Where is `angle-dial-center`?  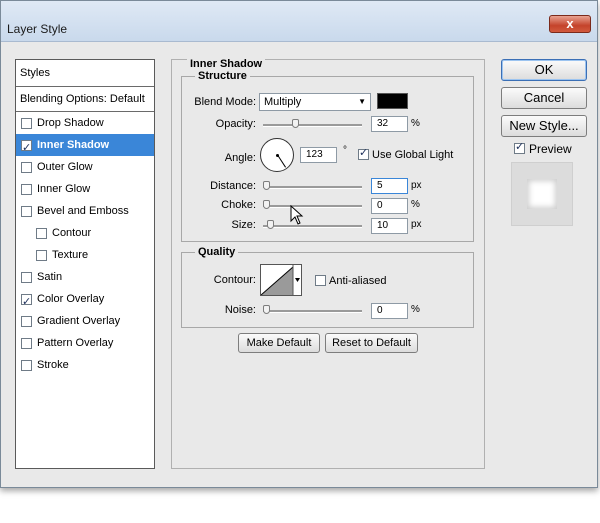 angle-dial-center is located at coordinates (277, 155).